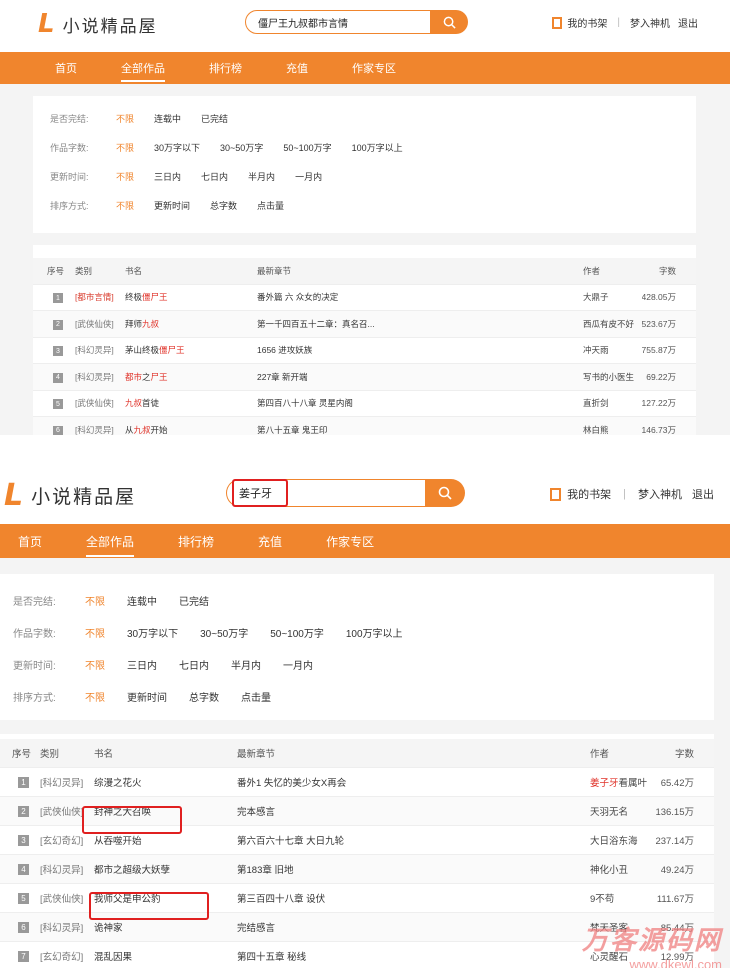 The width and height of the screenshot is (730, 968). What do you see at coordinates (108, 927) in the screenshot?
I see `book-title-link: 诡神家` at bounding box center [108, 927].